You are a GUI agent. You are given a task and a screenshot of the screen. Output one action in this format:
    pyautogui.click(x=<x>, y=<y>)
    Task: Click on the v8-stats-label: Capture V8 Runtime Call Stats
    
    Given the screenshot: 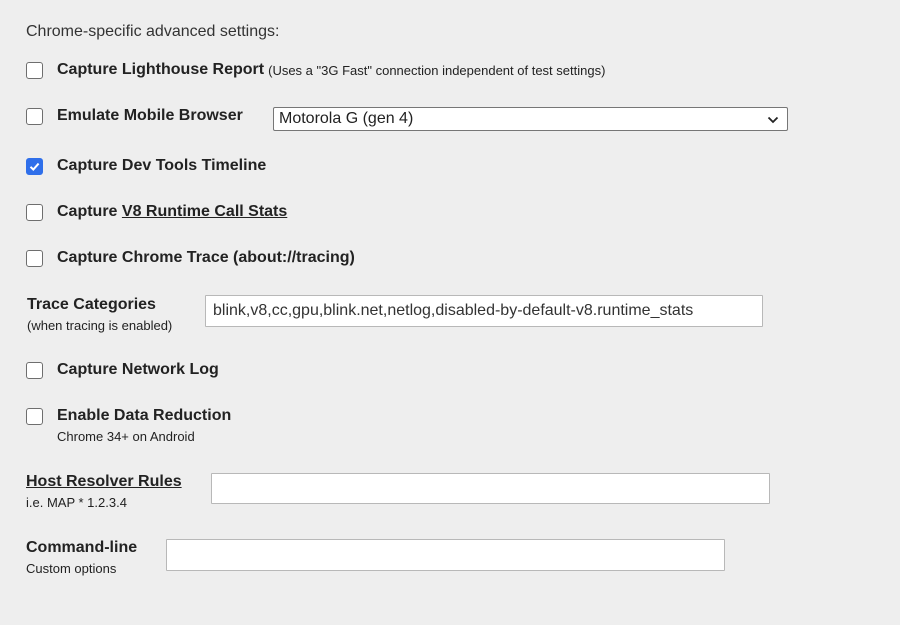 What is the action you would take?
    pyautogui.click(x=172, y=212)
    